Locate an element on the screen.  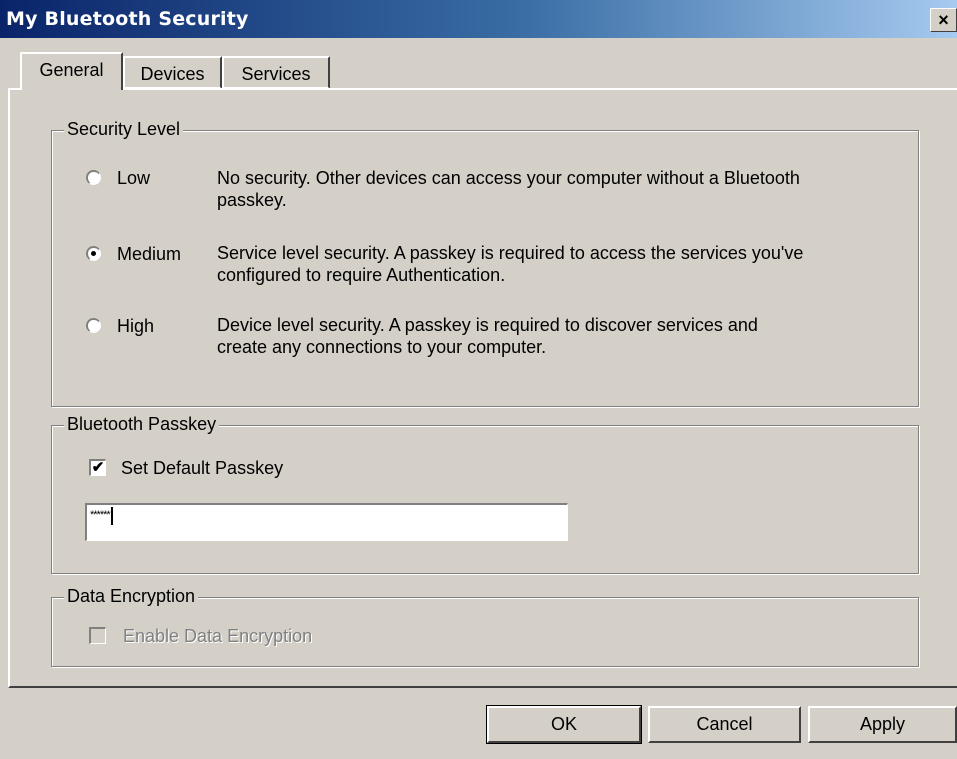
low-description-line2: passkey. is located at coordinates (252, 200).